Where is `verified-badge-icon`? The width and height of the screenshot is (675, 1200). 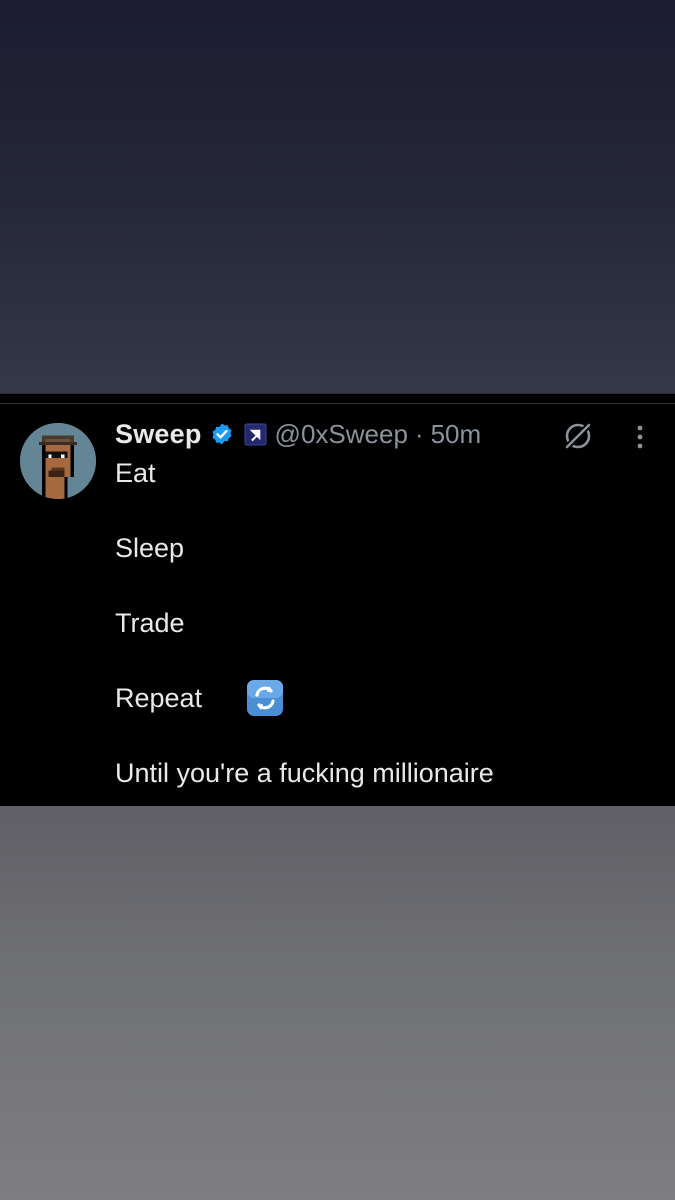
verified-badge-icon is located at coordinates (222, 434).